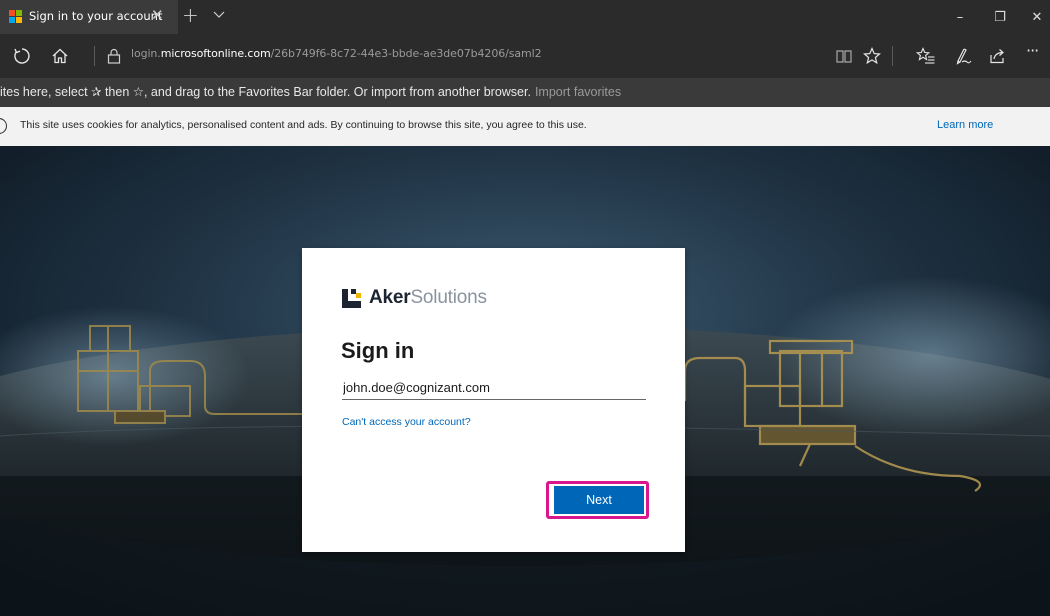  What do you see at coordinates (406, 422) in the screenshot?
I see `cant-access-account-link: Can't access your account?` at bounding box center [406, 422].